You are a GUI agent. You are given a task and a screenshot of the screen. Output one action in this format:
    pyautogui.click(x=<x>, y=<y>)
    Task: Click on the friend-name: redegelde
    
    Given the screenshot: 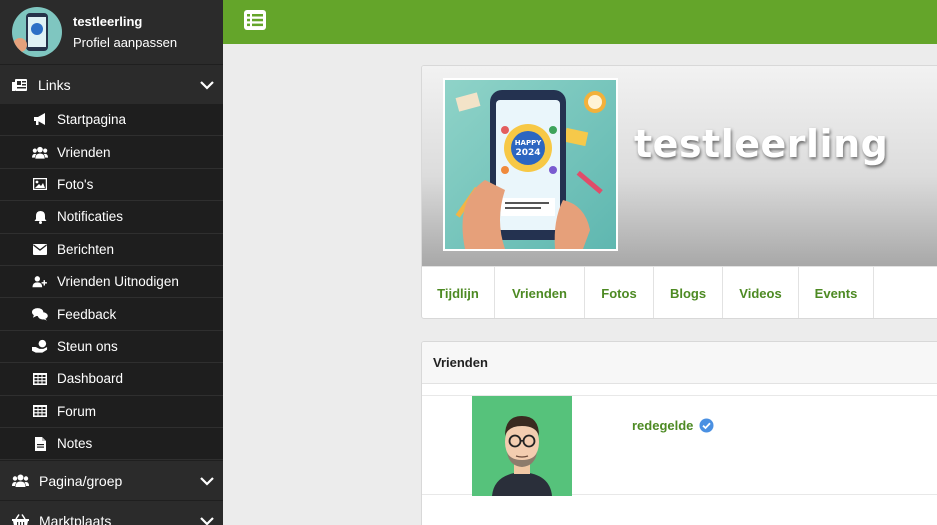 What is the action you would take?
    pyautogui.click(x=673, y=425)
    